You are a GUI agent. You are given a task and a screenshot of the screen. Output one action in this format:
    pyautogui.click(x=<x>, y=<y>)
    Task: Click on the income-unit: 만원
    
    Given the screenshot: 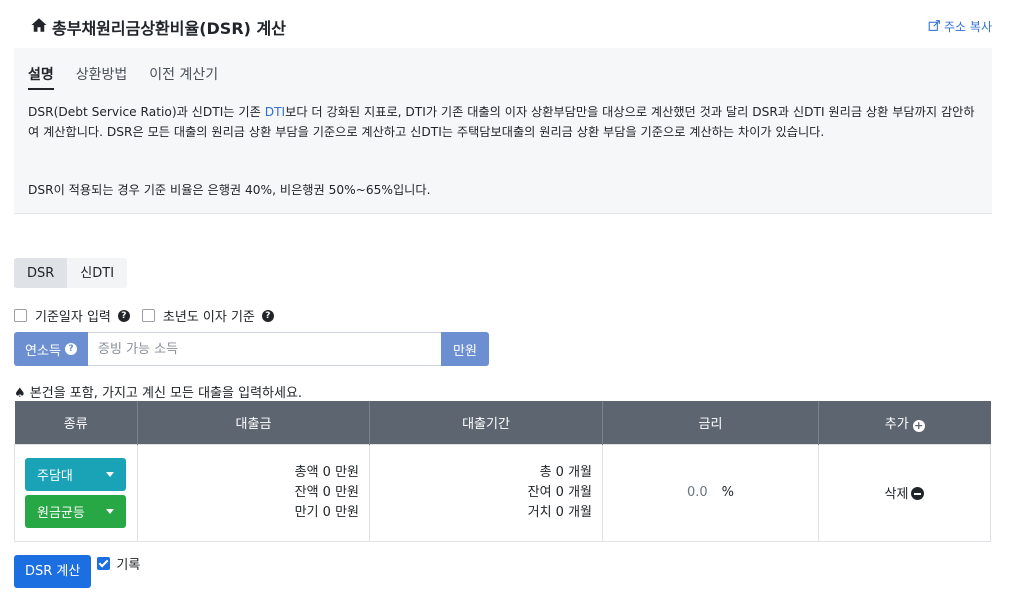 What is the action you would take?
    pyautogui.click(x=465, y=349)
    